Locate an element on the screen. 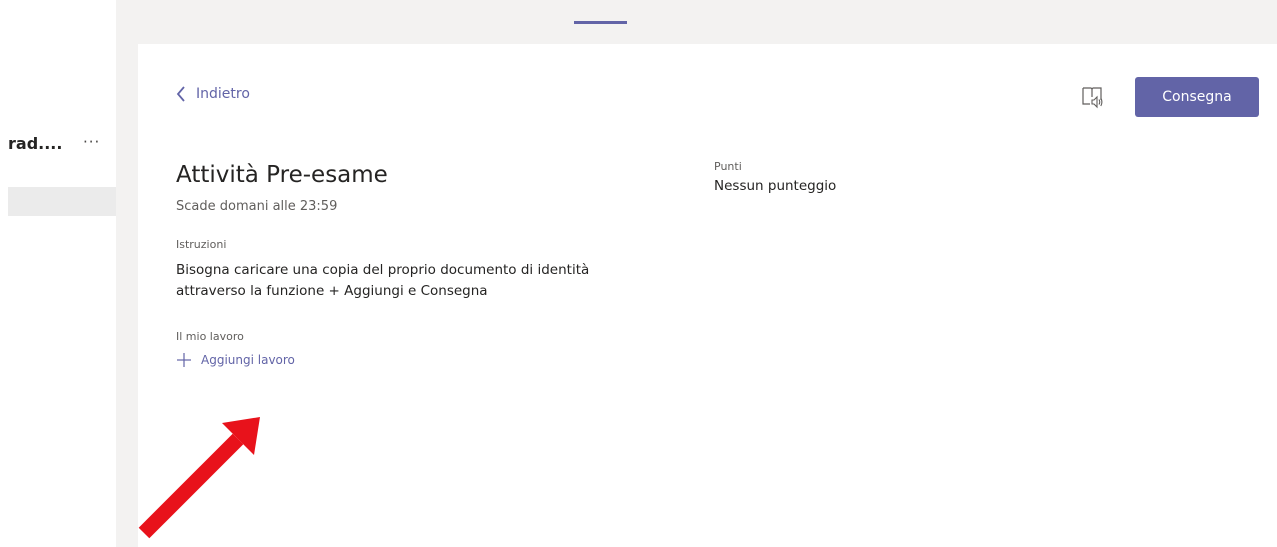 The width and height of the screenshot is (1277, 547). selected-channel-item is located at coordinates (62, 201).